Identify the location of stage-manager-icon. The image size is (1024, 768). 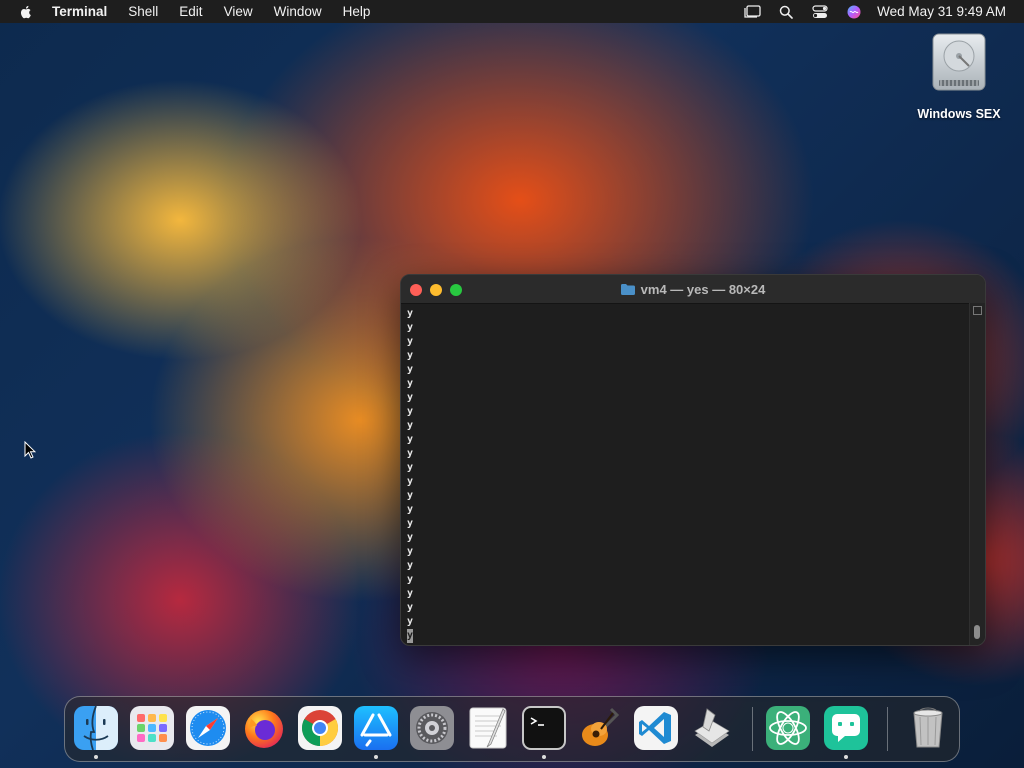
(752, 12).